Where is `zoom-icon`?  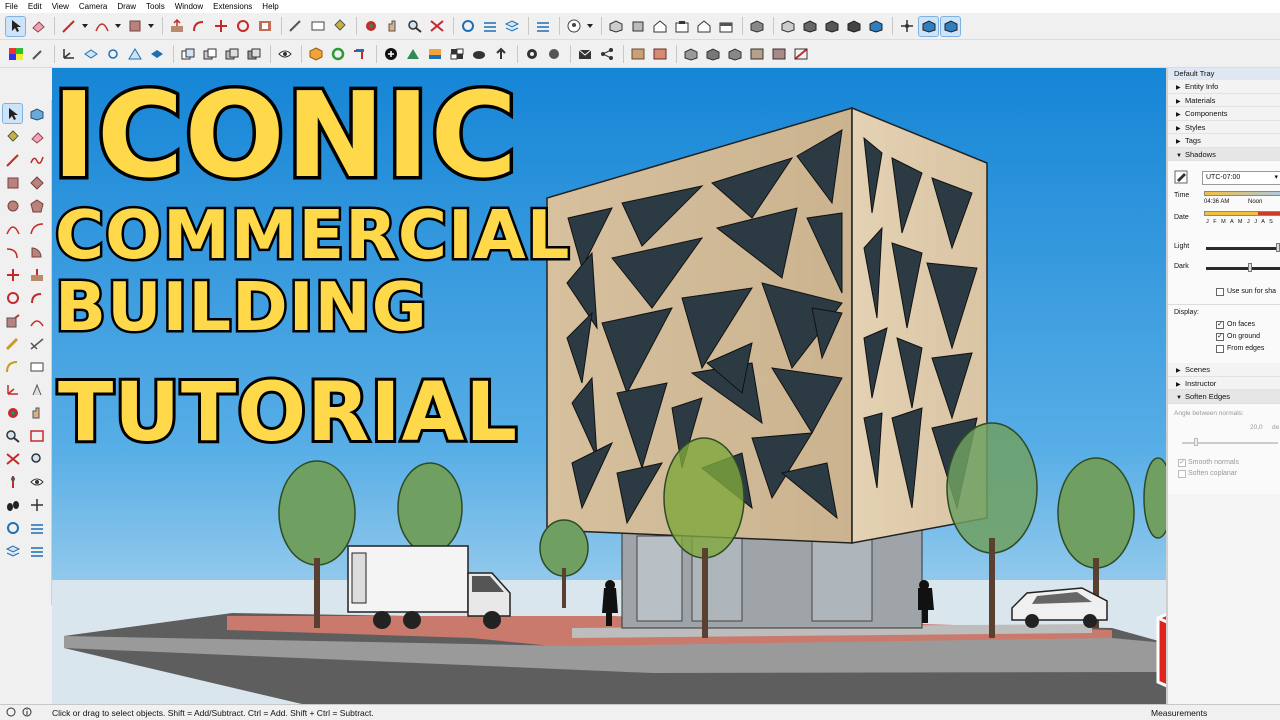
zoom-icon is located at coordinates (12, 435).